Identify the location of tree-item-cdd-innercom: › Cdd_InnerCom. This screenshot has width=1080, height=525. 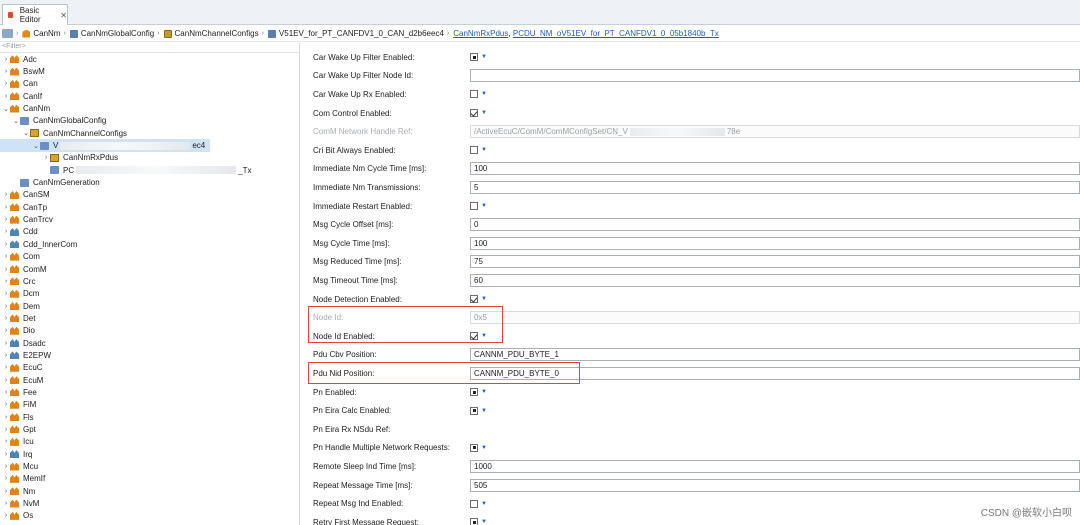
(149, 244).